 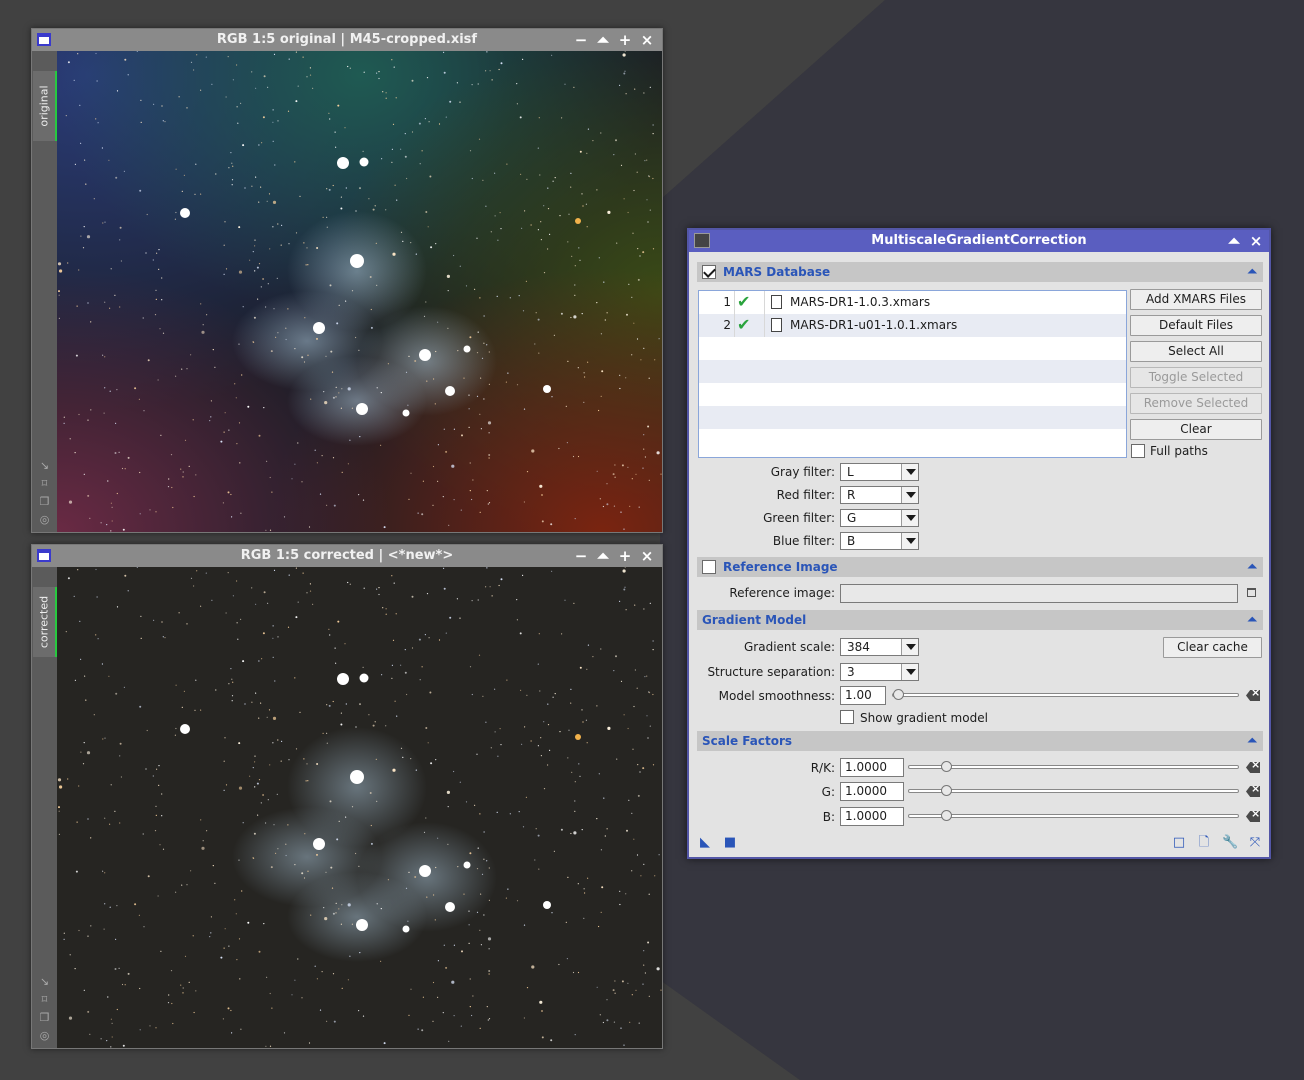 I want to click on gray-filter-select: L, so click(x=879, y=472).